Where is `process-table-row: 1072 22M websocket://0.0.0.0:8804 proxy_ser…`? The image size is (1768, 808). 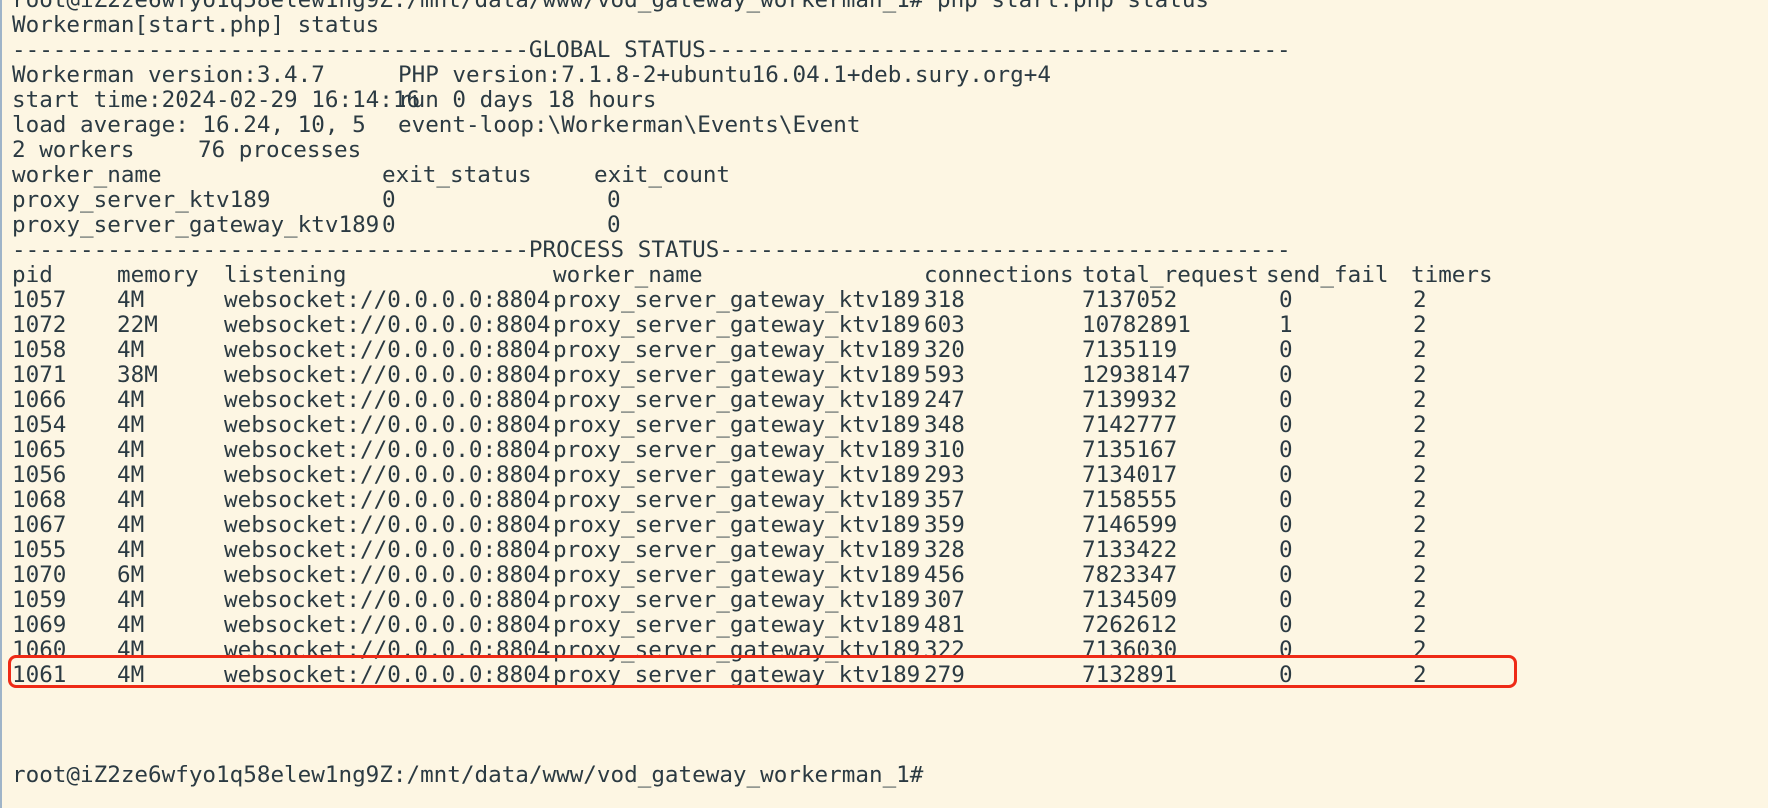 process-table-row: 1072 22M websocket://0.0.0.0:8804 proxy_ser… is located at coordinates (862, 325).